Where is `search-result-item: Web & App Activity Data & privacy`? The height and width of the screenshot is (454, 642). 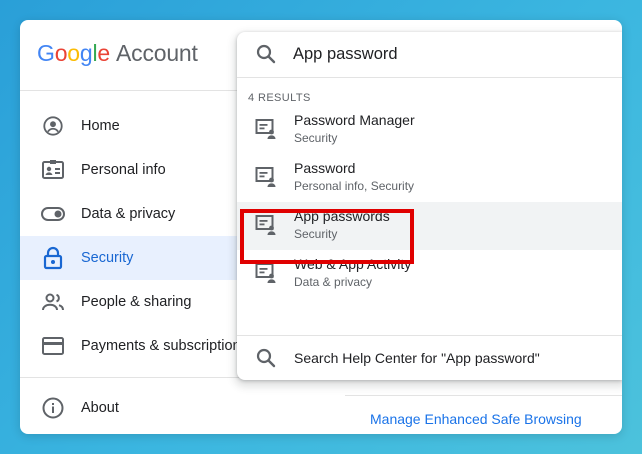
search-result-item: Web & App Activity Data & privacy is located at coordinates (429, 274).